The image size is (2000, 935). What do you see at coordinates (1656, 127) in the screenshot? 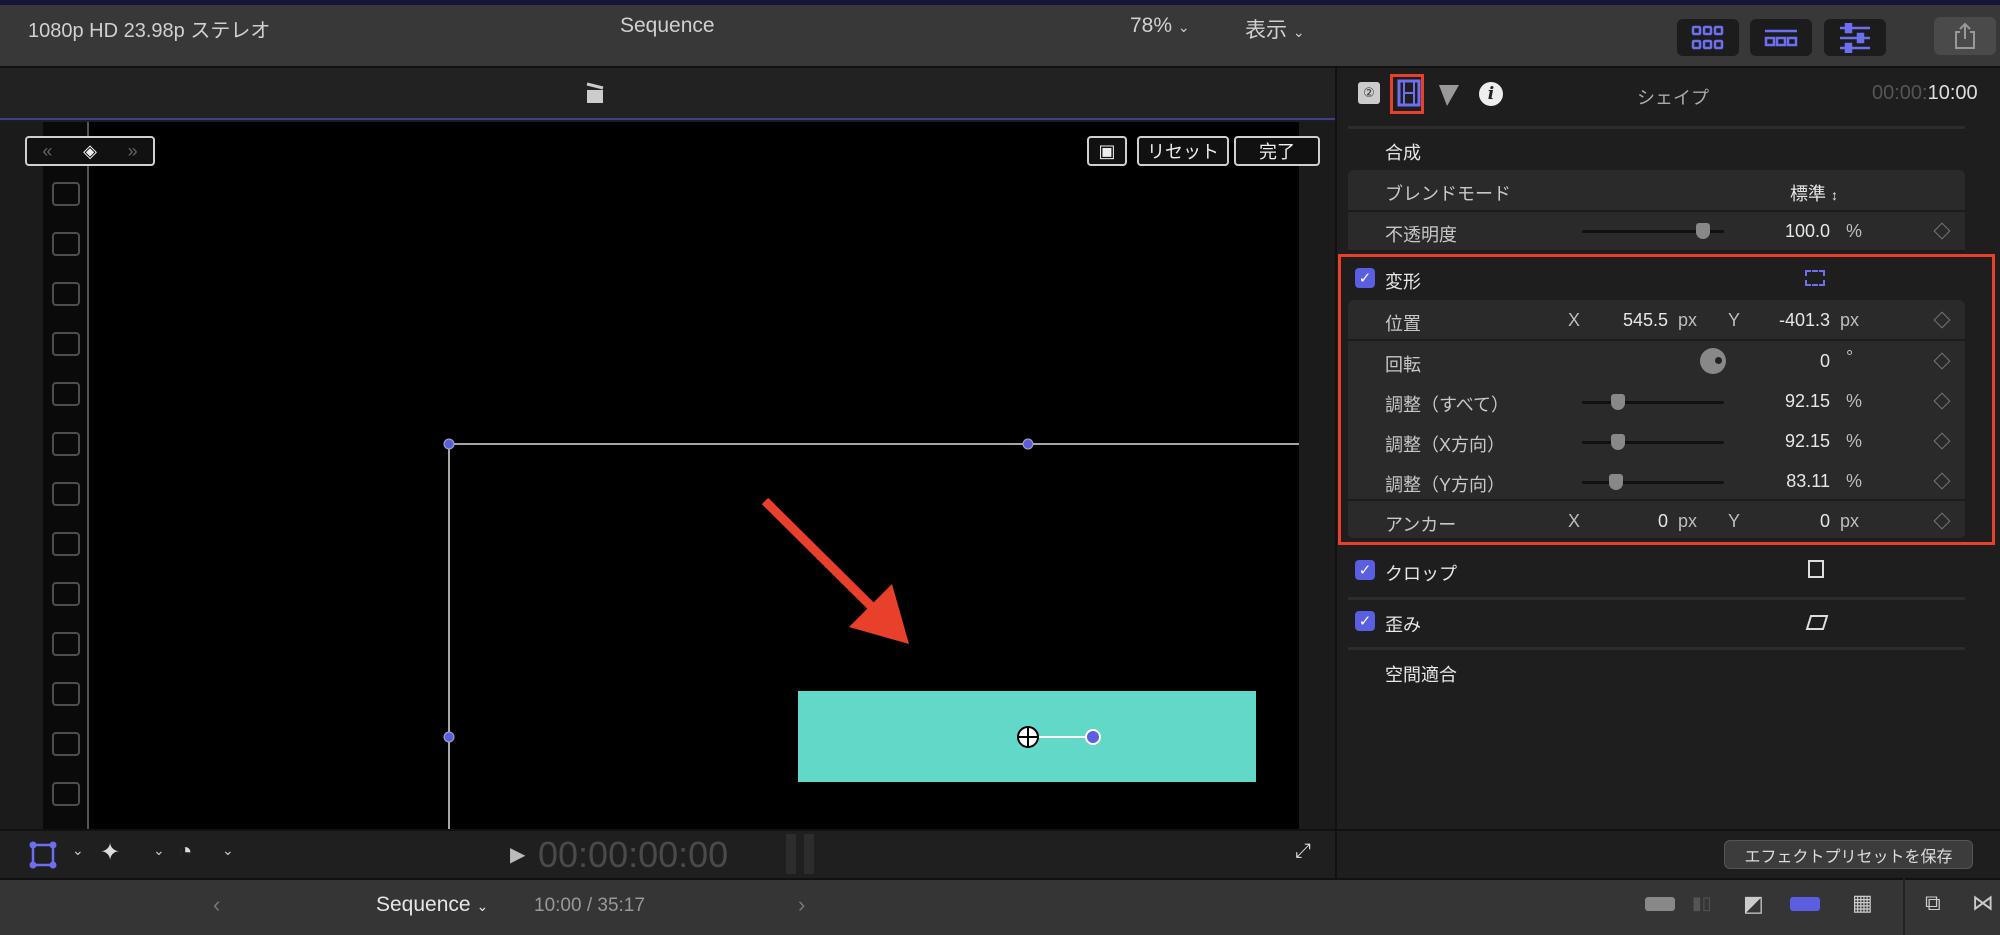
I see `divider` at bounding box center [1656, 127].